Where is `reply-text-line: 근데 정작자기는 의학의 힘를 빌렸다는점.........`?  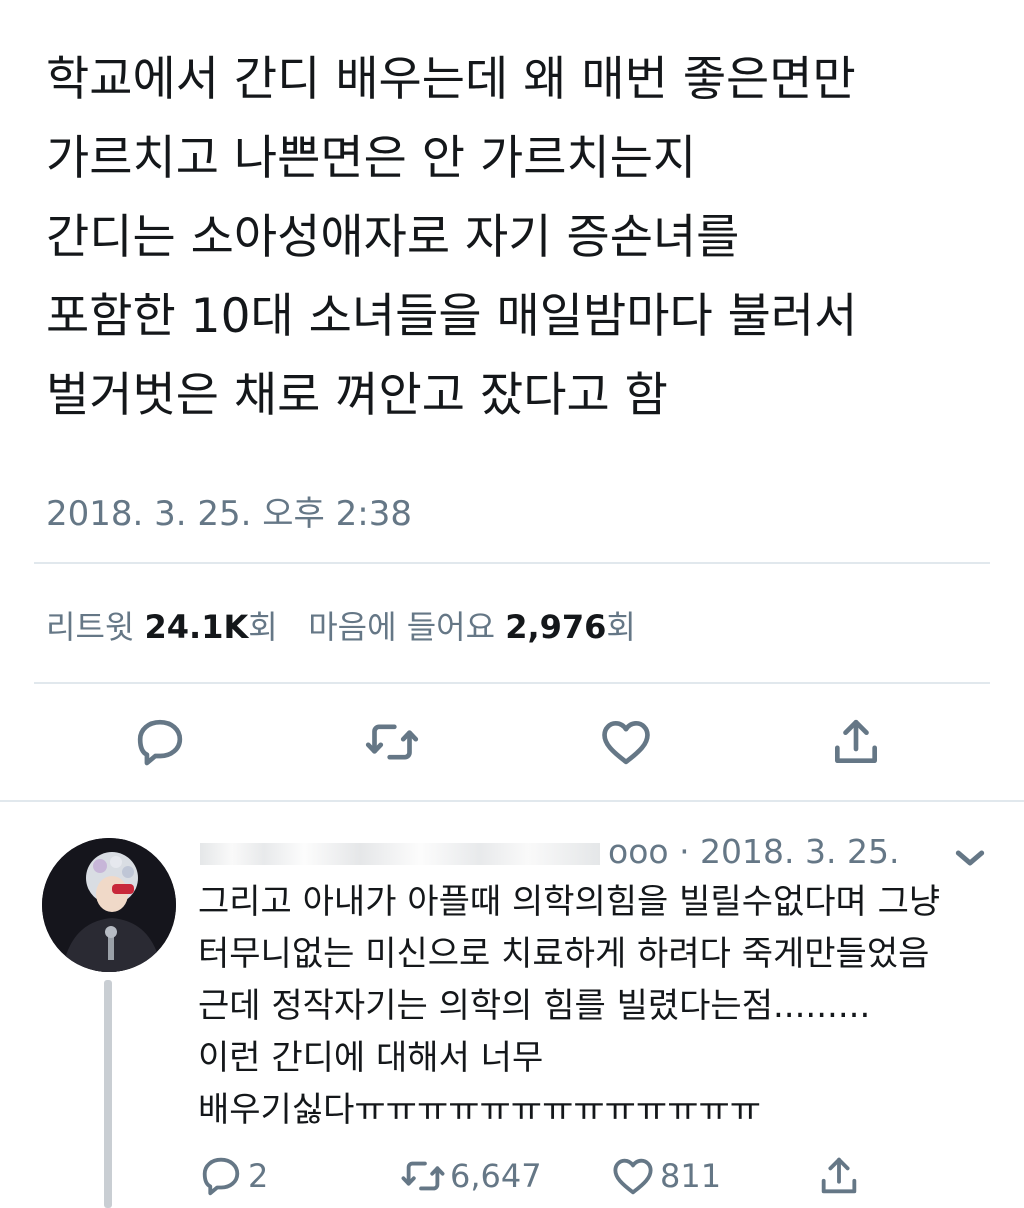 reply-text-line: 근데 정작자기는 의학의 힘를 빌렸다는점......... is located at coordinates (534, 1006).